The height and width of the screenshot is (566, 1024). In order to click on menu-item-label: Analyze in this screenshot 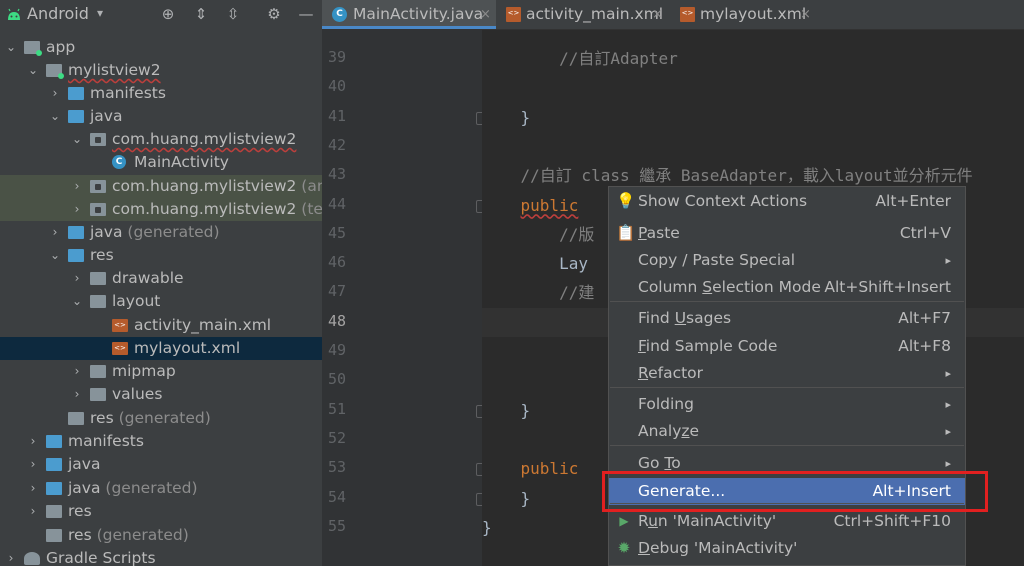, I will do `click(669, 431)`.